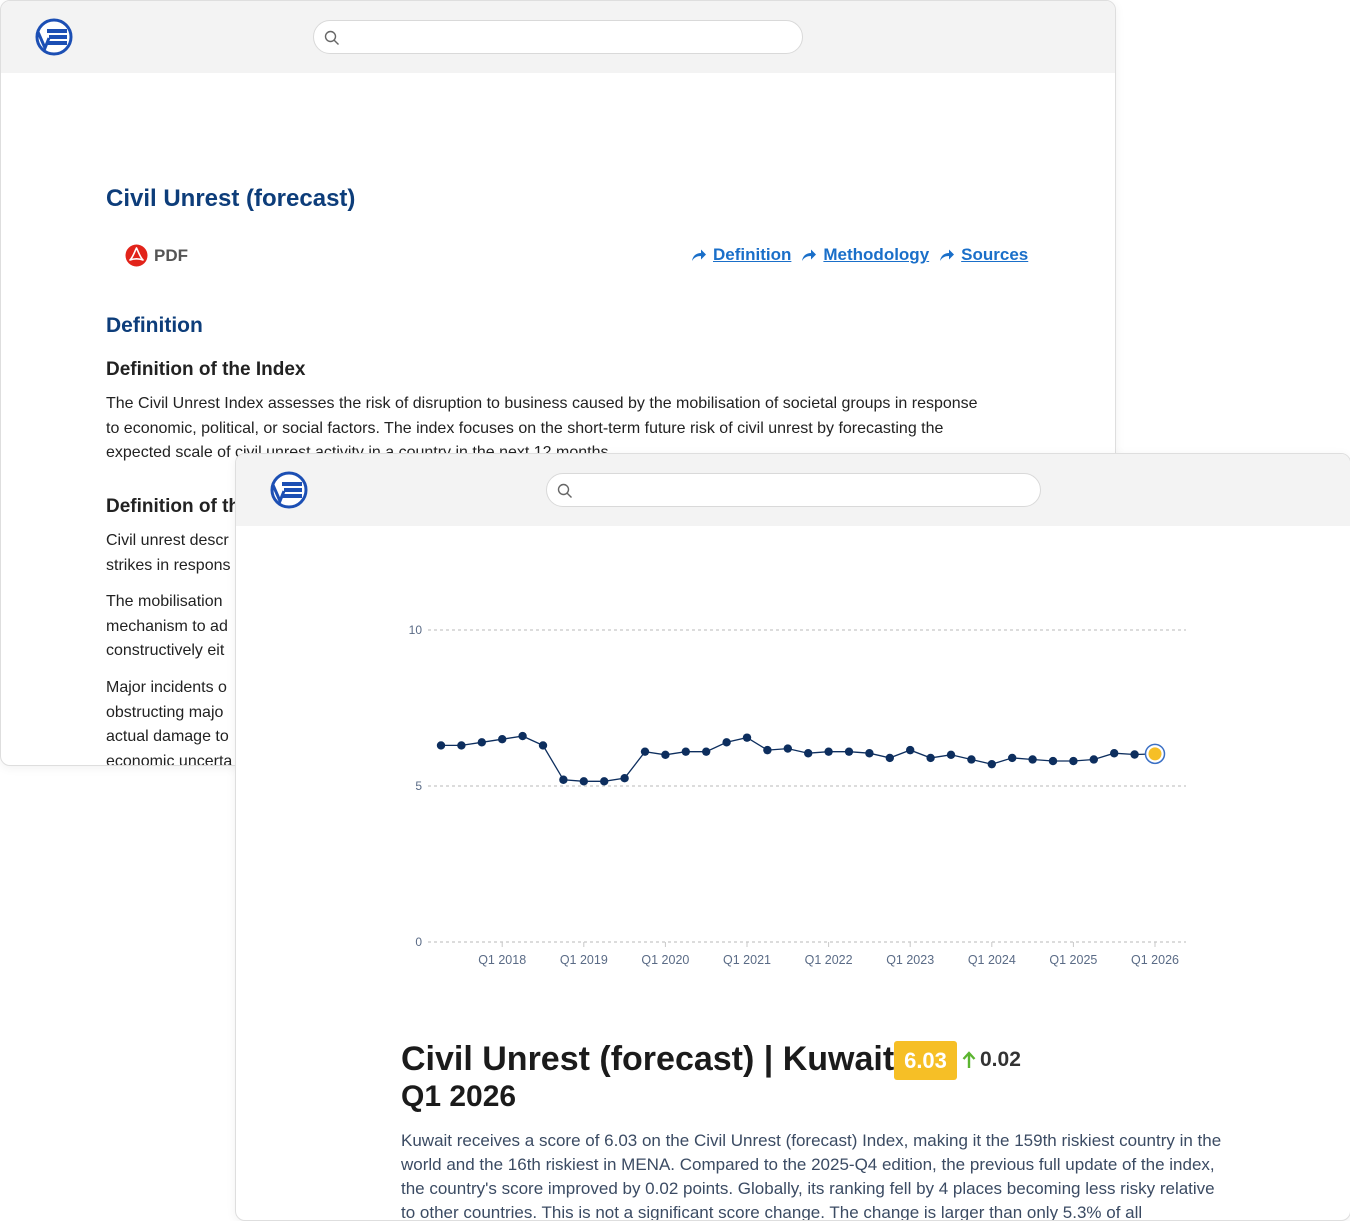 The height and width of the screenshot is (1221, 1350). What do you see at coordinates (1155, 960) in the screenshot?
I see `x-tick-label: Q1 2026` at bounding box center [1155, 960].